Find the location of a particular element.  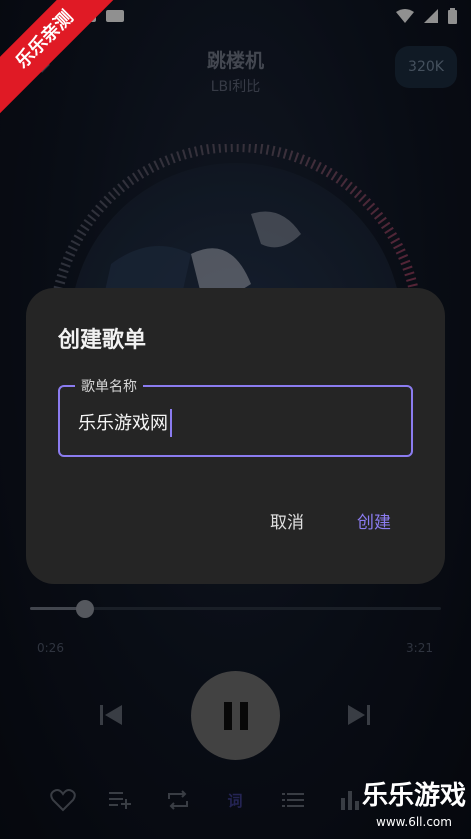

brand-watermark-url: www.6ll.com is located at coordinates (414, 822).